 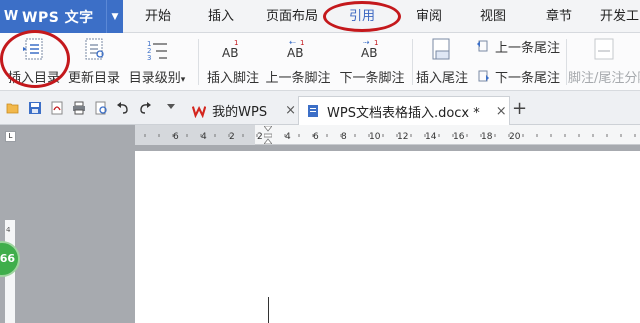 What do you see at coordinates (268, 310) in the screenshot?
I see `text-cursor` at bounding box center [268, 310].